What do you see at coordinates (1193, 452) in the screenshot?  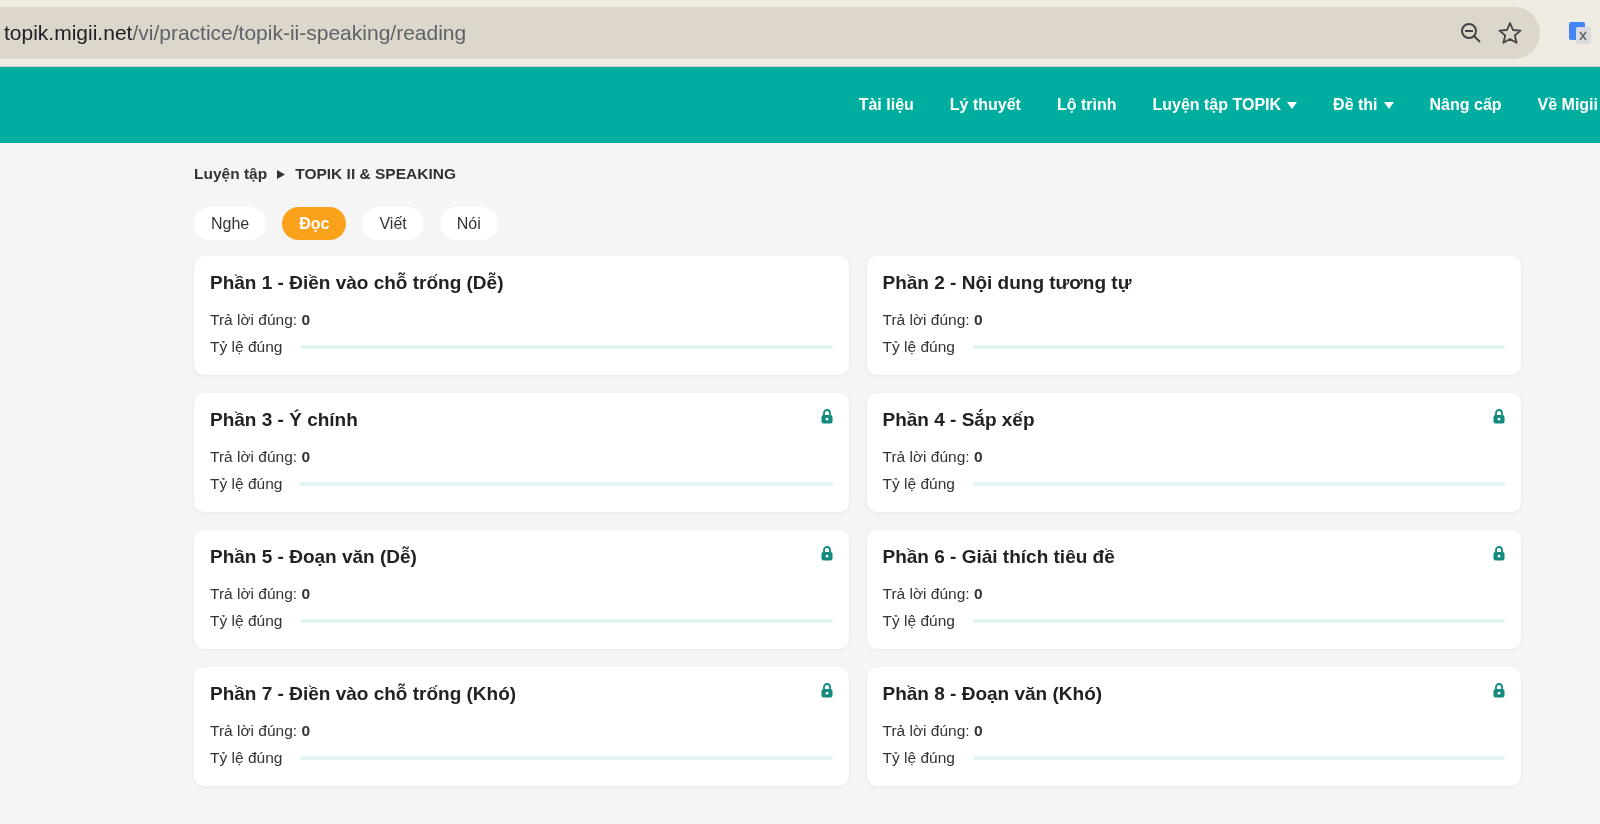 I see `practice-card: Phần 4 - Sắp xếp Trả lời đúng: 0 Tỷ lệ đúng` at bounding box center [1193, 452].